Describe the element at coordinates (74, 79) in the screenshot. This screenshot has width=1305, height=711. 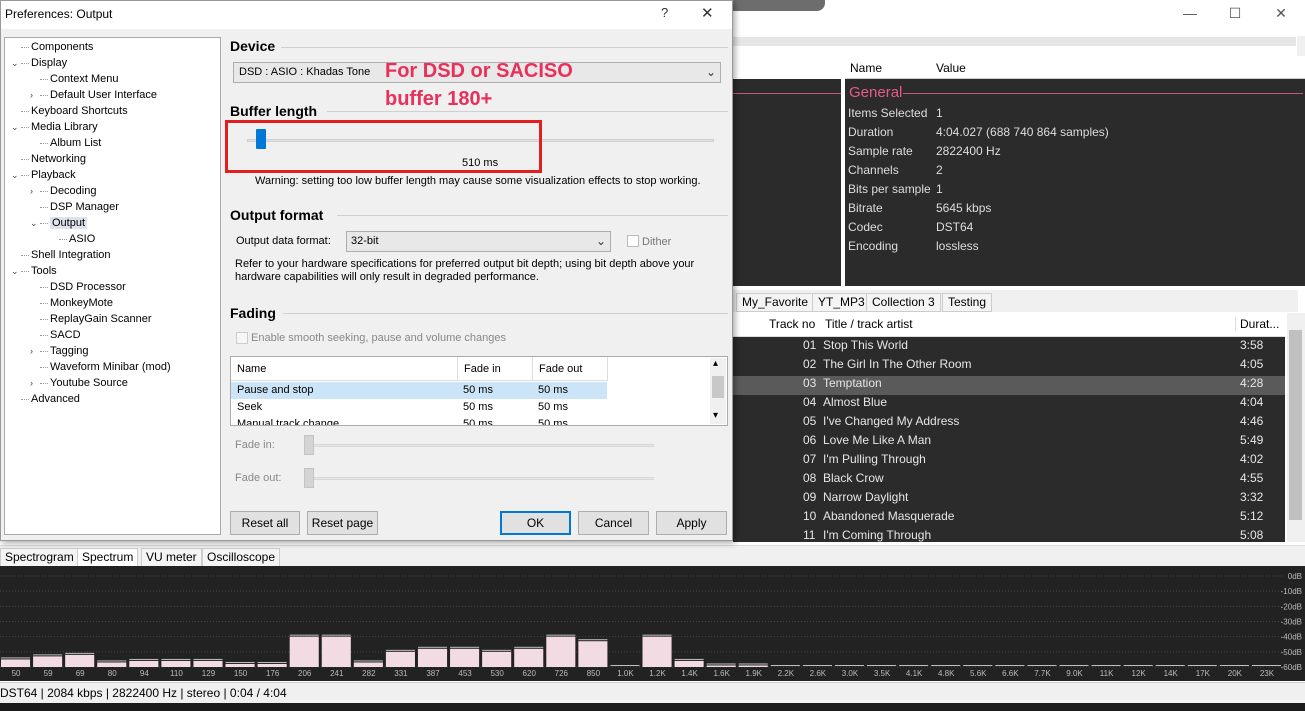
I see `tree-item: Context Menu` at that location.